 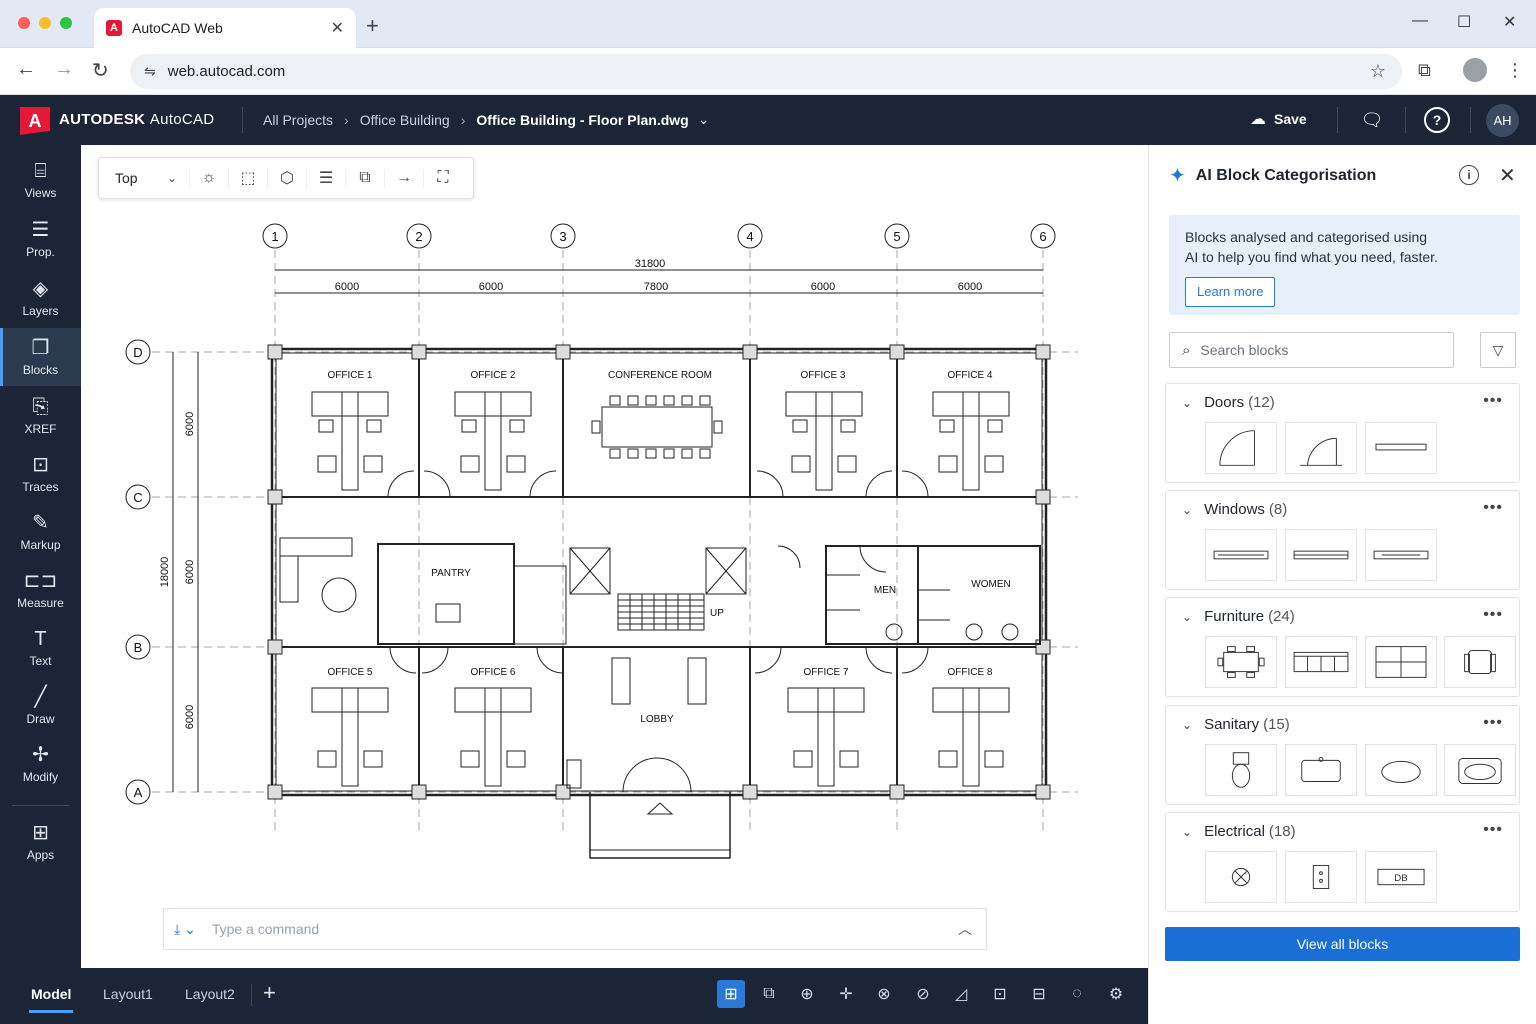 What do you see at coordinates (766, 71) in the screenshot?
I see `url-bar: ⇋ web.autocad.com ☆` at bounding box center [766, 71].